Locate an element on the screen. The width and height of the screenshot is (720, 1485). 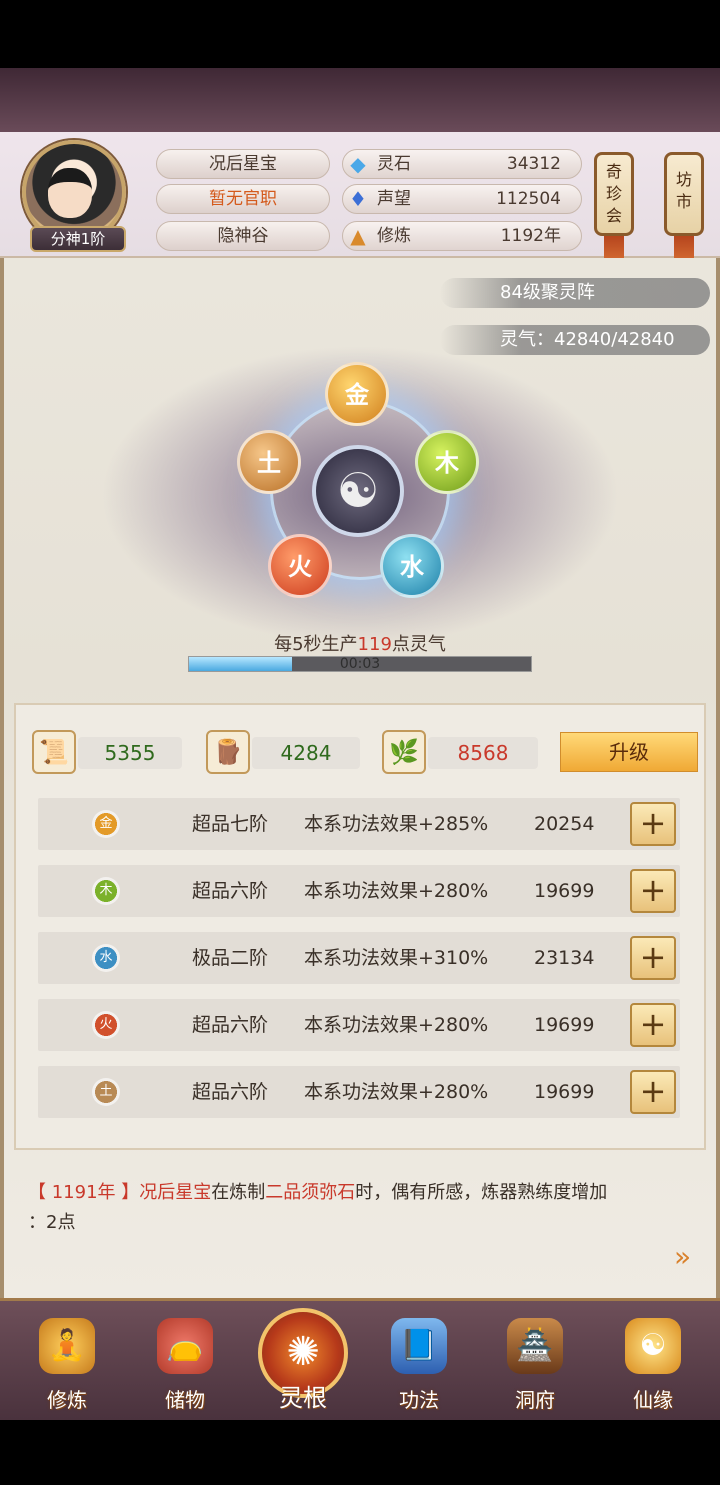
log-text: 在炼制 is located at coordinates (238, 1192).